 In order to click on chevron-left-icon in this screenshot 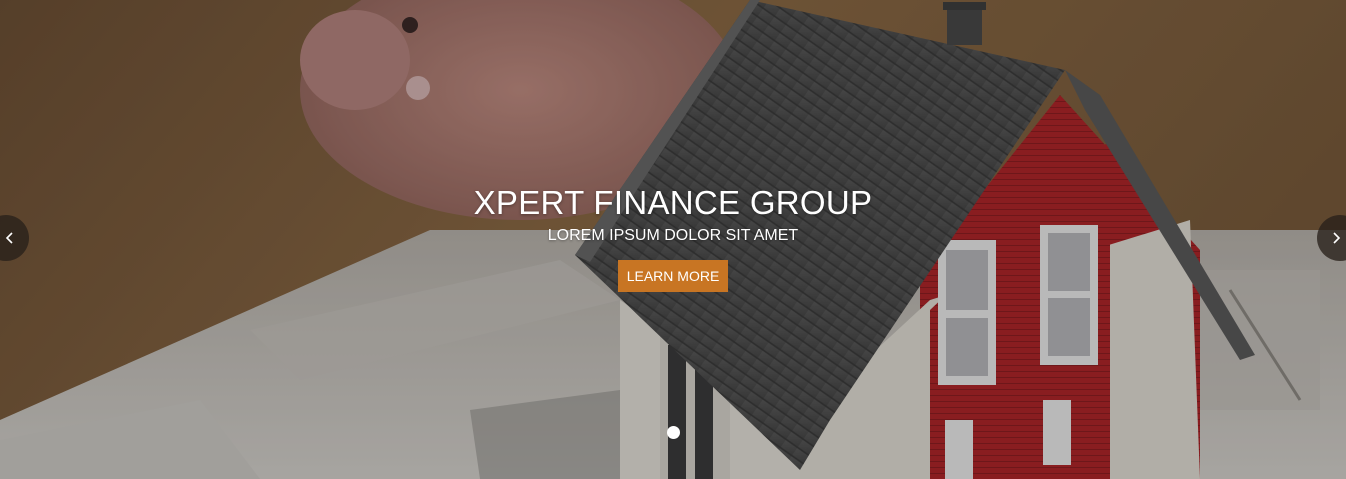, I will do `click(9, 238)`.